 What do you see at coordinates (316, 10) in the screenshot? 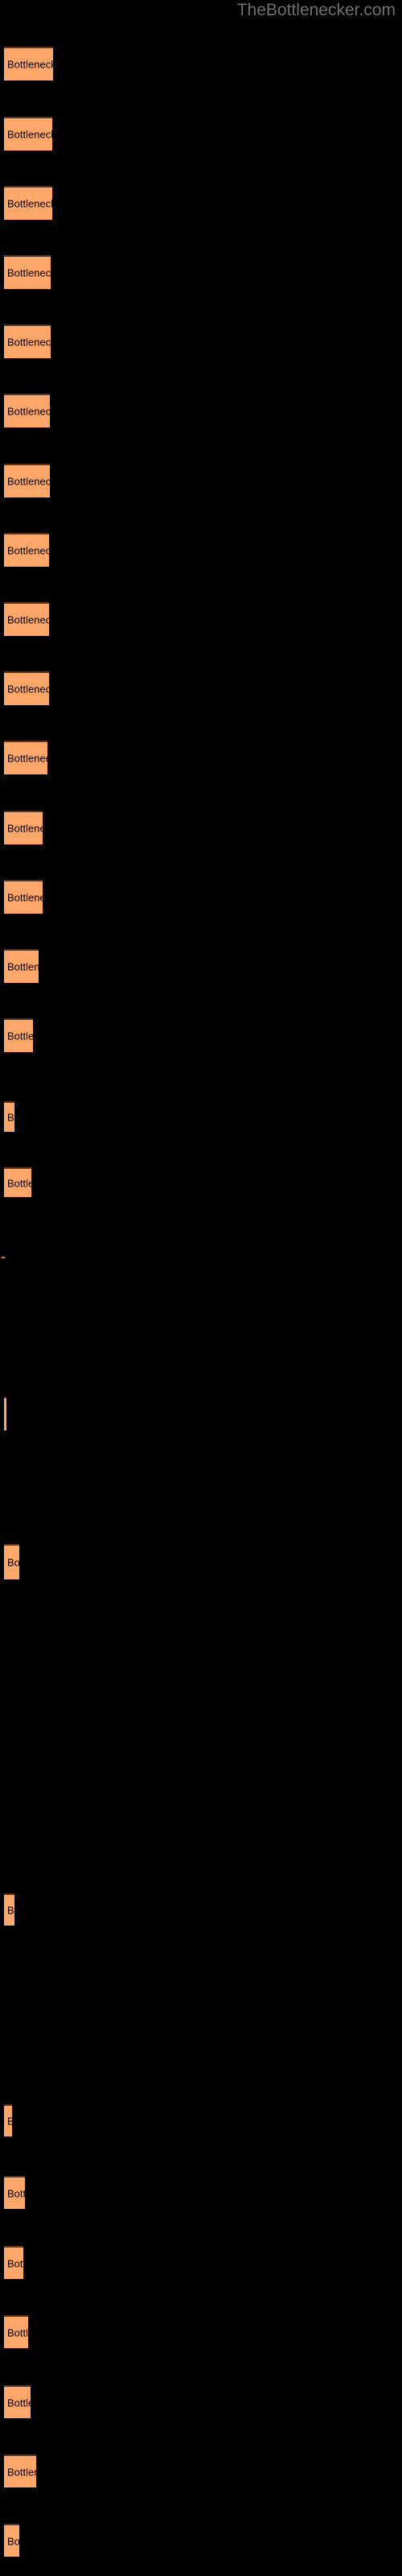
I see `site-watermark: TheBottlenecker.com` at bounding box center [316, 10].